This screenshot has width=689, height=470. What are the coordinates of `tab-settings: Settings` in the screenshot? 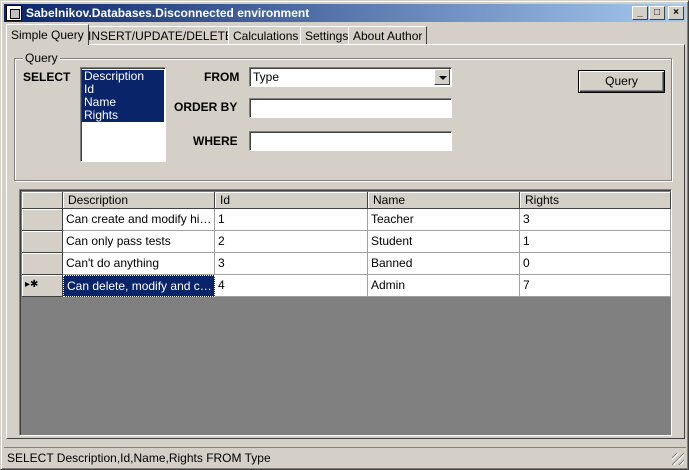 It's located at (327, 35).